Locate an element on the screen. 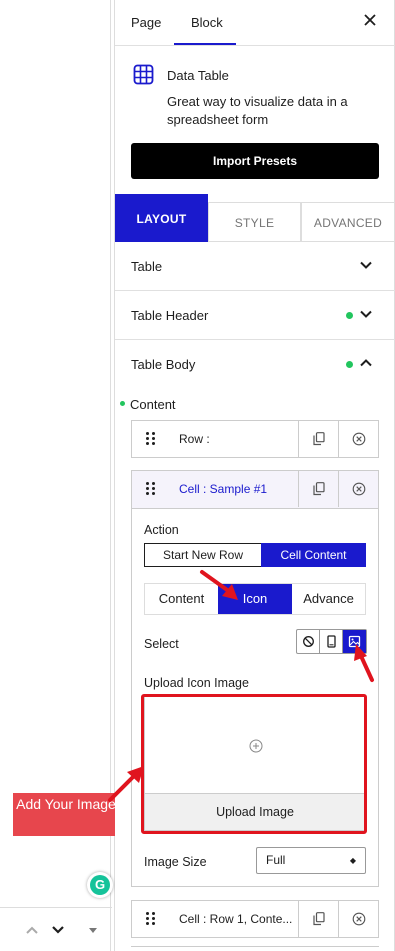 Image resolution: width=395 pixels, height=951 pixels. panel-tabs: Page Block is located at coordinates (255, 23).